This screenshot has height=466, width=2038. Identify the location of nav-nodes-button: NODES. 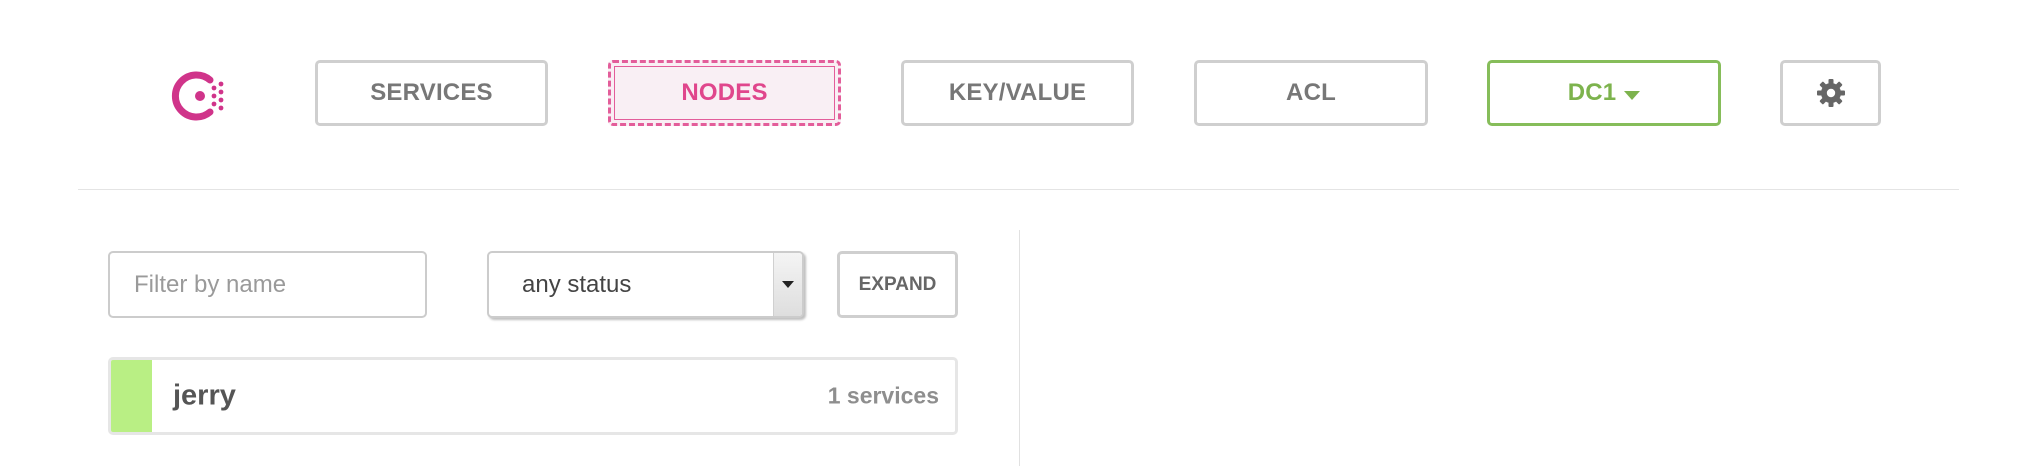
(724, 93).